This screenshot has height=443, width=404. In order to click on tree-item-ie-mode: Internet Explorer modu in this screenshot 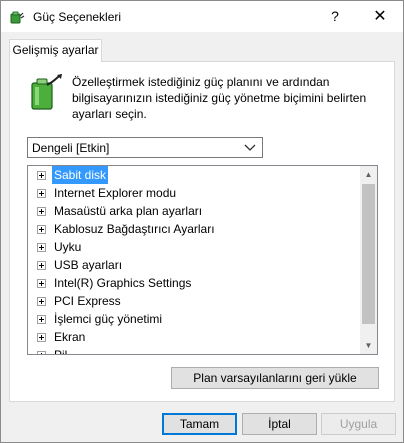, I will do `click(193, 193)`.